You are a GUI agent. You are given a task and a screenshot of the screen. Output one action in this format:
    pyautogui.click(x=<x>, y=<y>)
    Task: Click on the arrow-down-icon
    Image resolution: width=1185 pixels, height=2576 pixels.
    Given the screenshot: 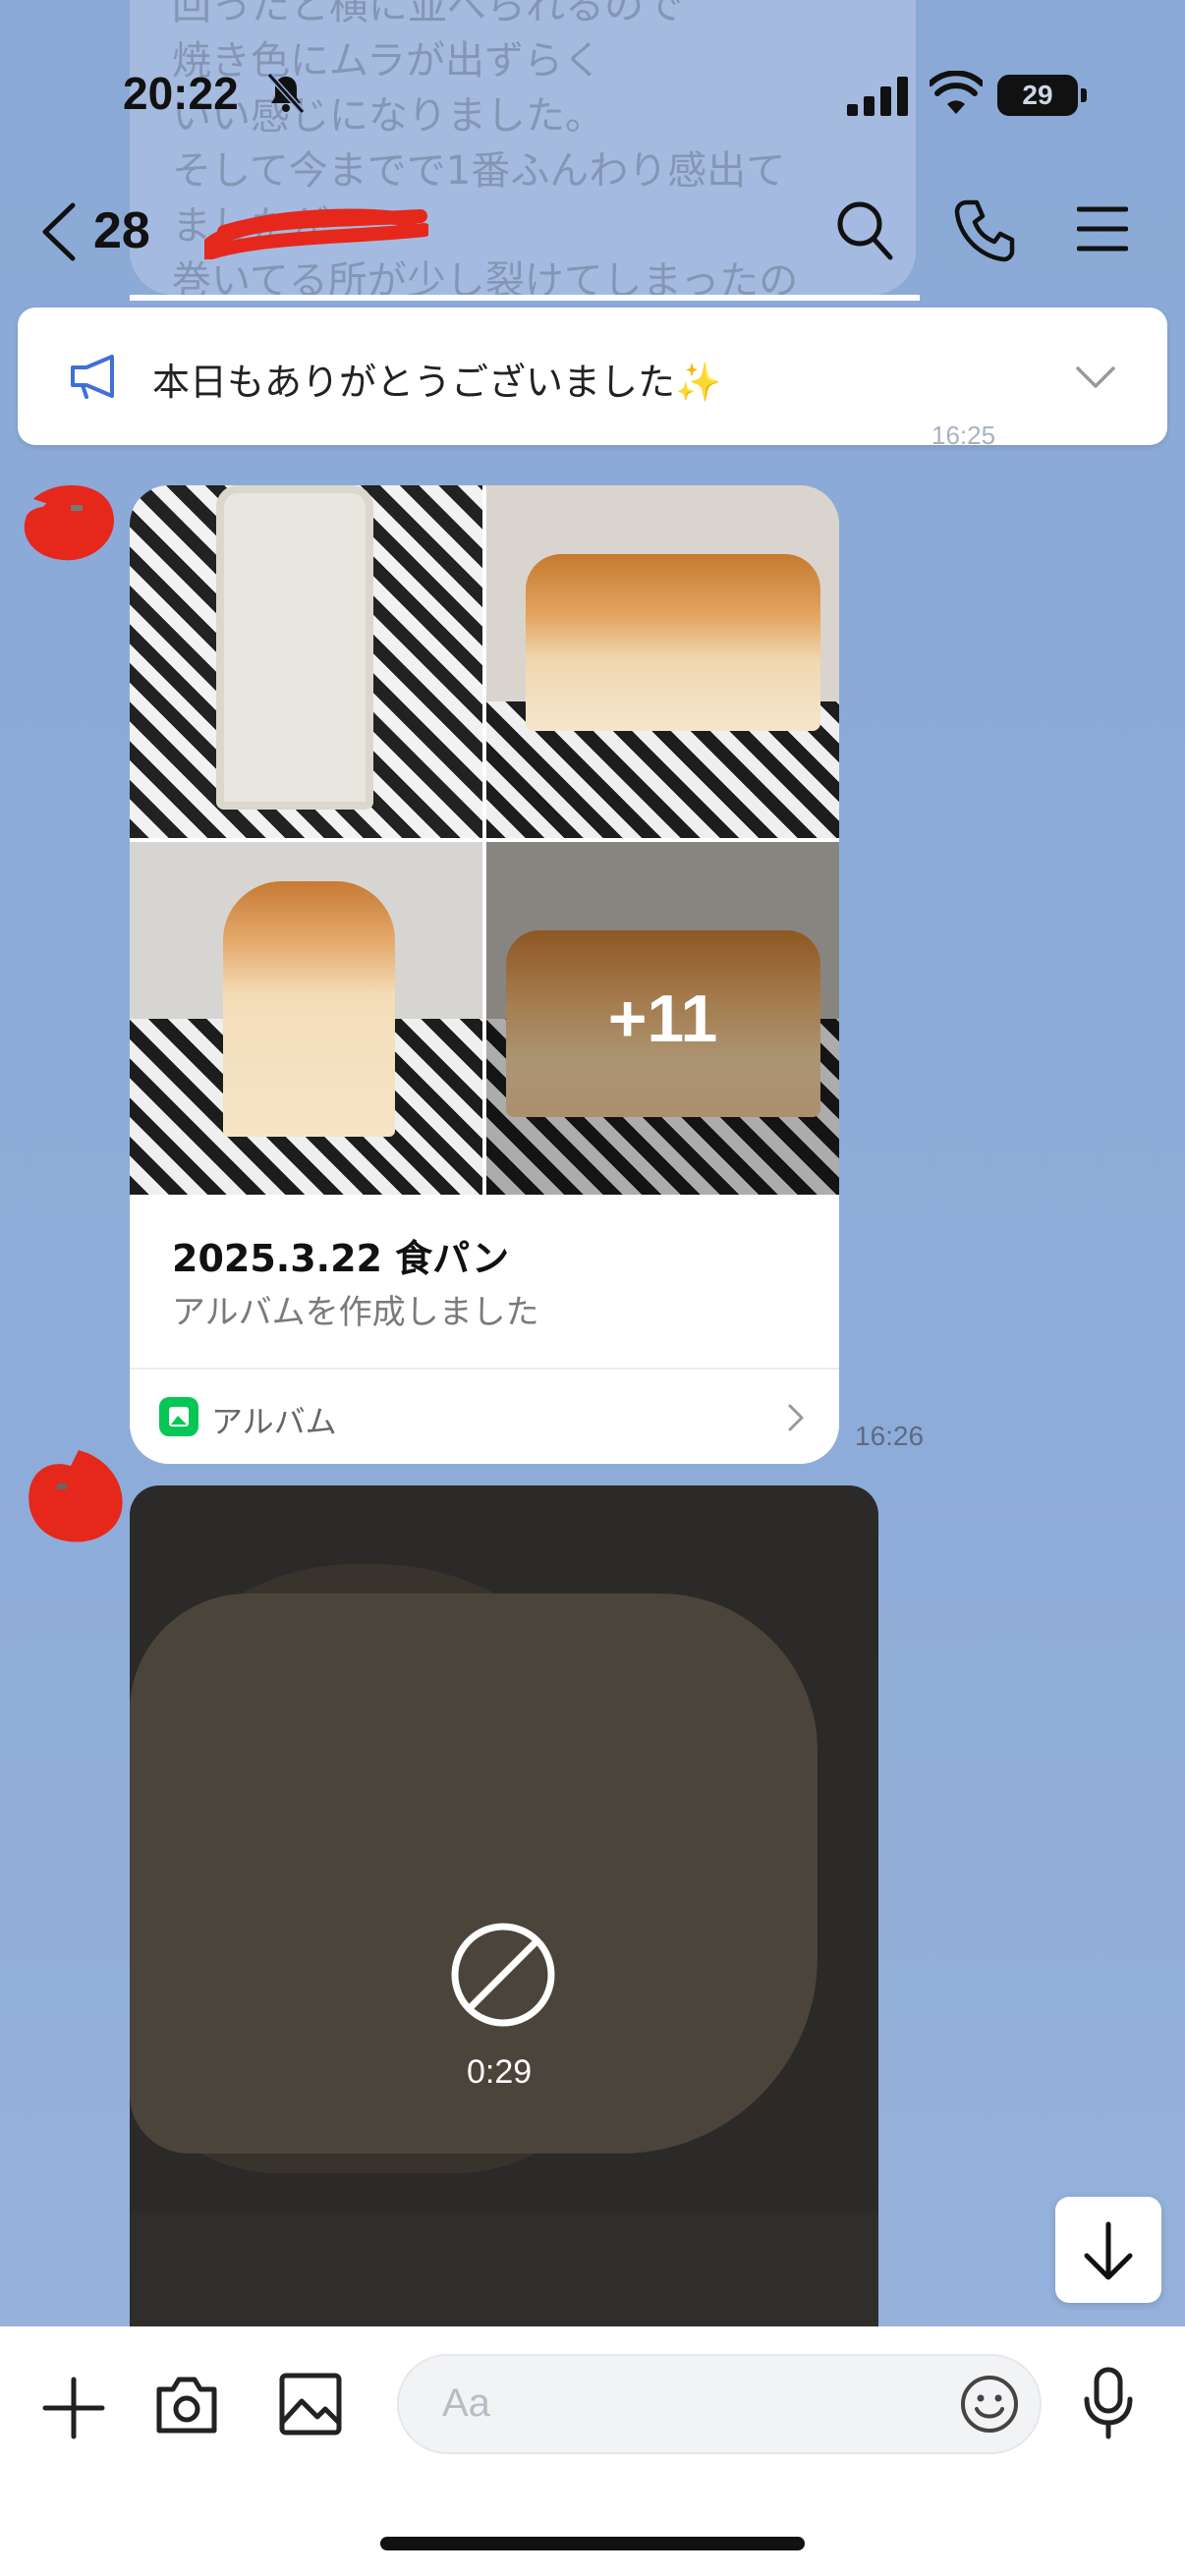 What is the action you would take?
    pyautogui.click(x=1108, y=2250)
    